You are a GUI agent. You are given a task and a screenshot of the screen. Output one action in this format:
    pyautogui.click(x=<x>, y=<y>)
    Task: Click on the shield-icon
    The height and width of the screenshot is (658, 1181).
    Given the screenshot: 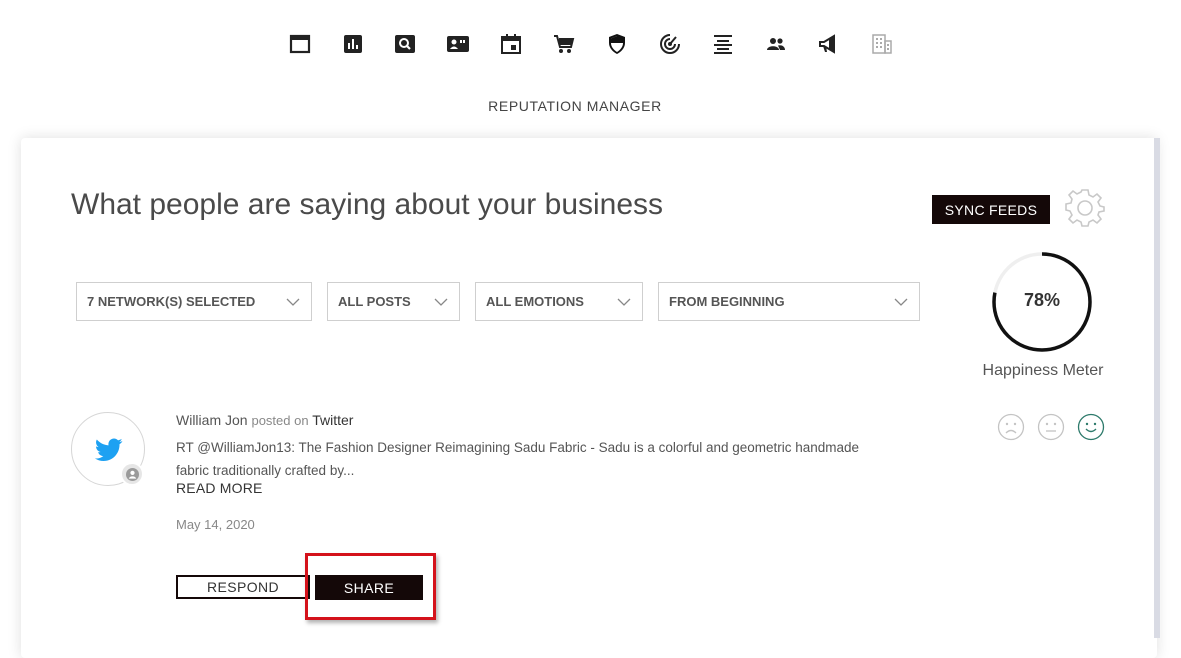 What is the action you would take?
    pyautogui.click(x=617, y=44)
    